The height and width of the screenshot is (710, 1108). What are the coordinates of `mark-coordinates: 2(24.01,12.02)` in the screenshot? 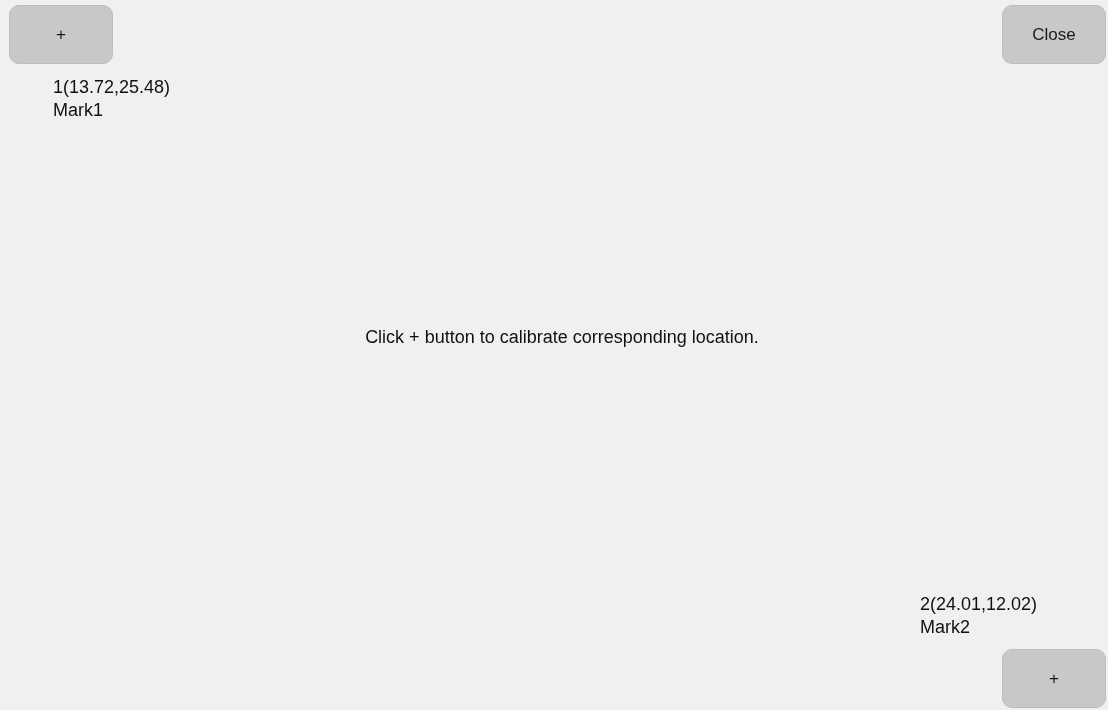 It's located at (979, 604).